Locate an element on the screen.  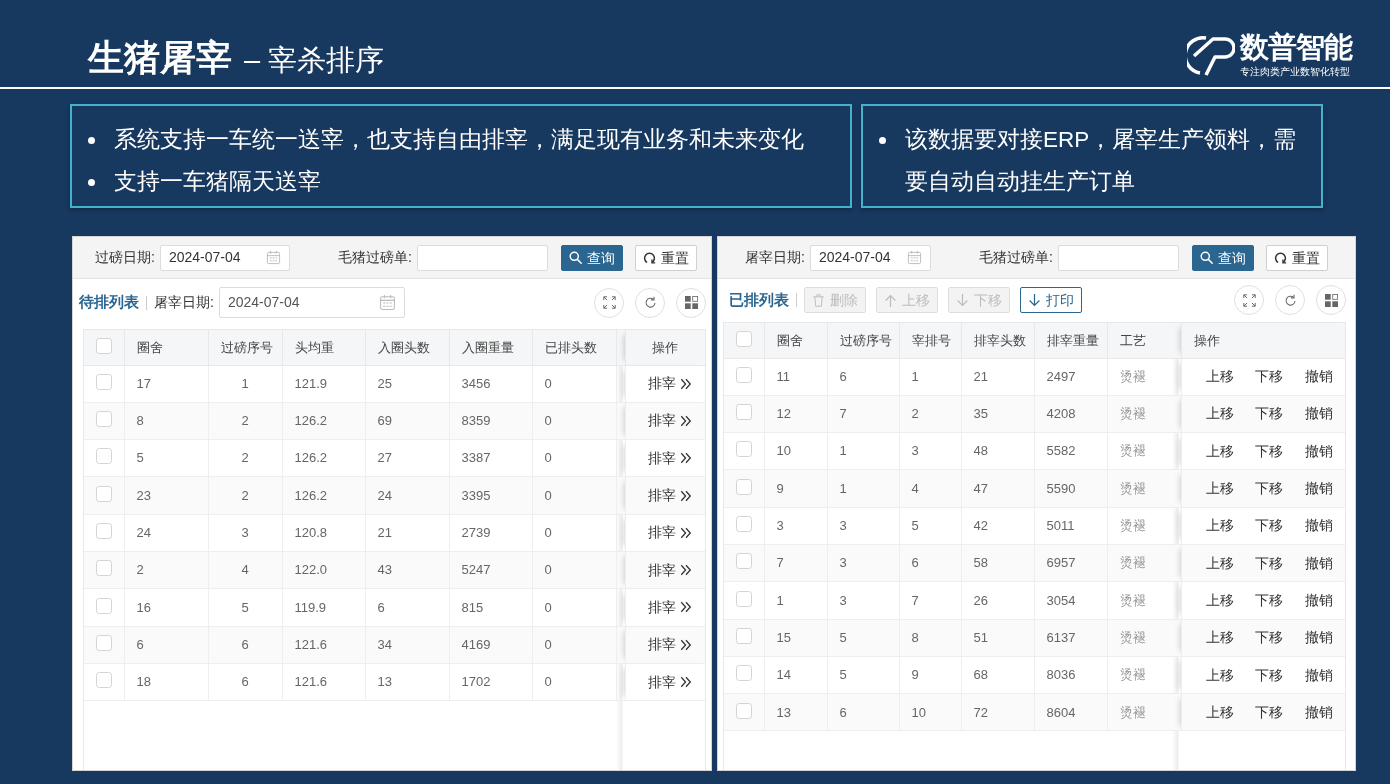
note-text: 该数据要对接ERP，屠宰生产领料，需要自动自动挂生产订单 is located at coordinates (1101, 161).